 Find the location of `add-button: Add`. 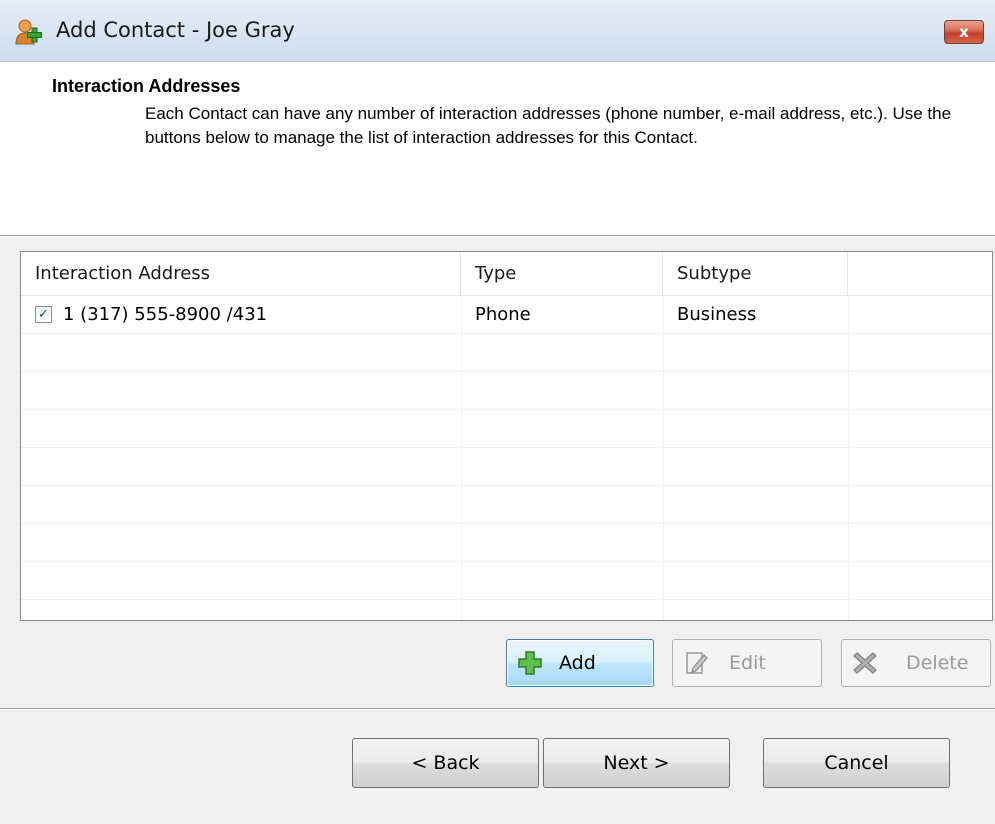

add-button: Add is located at coordinates (580, 663).